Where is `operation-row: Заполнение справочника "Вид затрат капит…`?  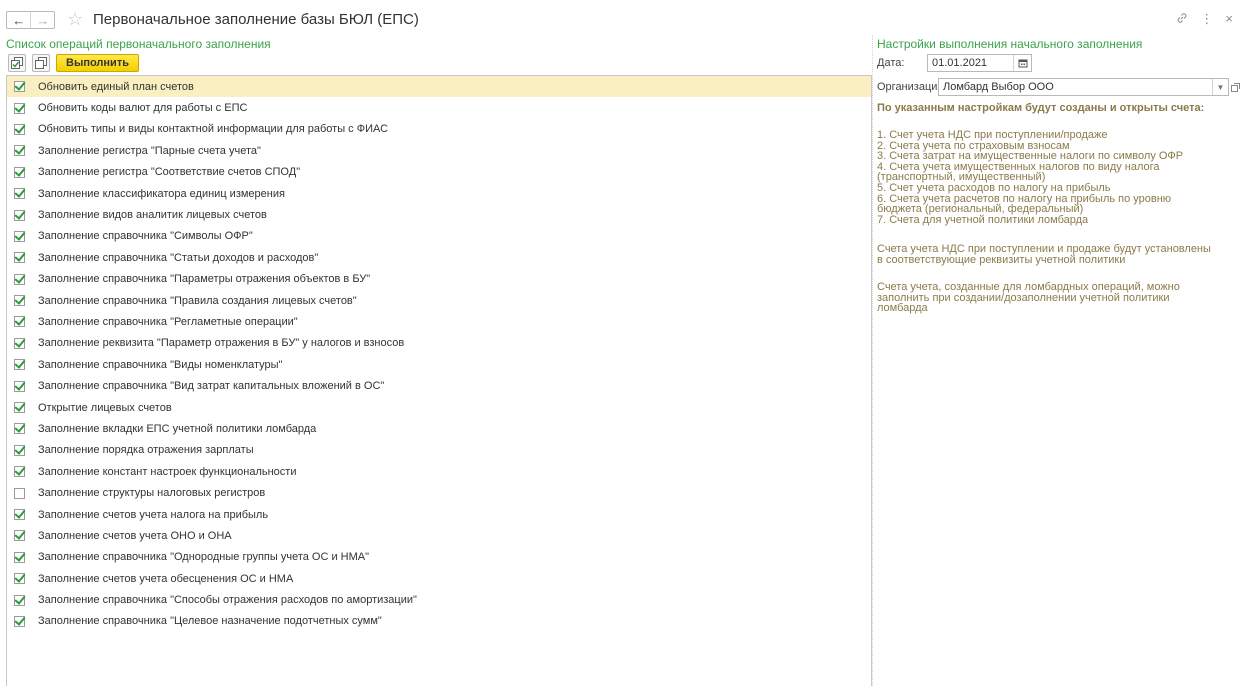
operation-row: Заполнение справочника "Вид затрат капит… is located at coordinates (439, 385).